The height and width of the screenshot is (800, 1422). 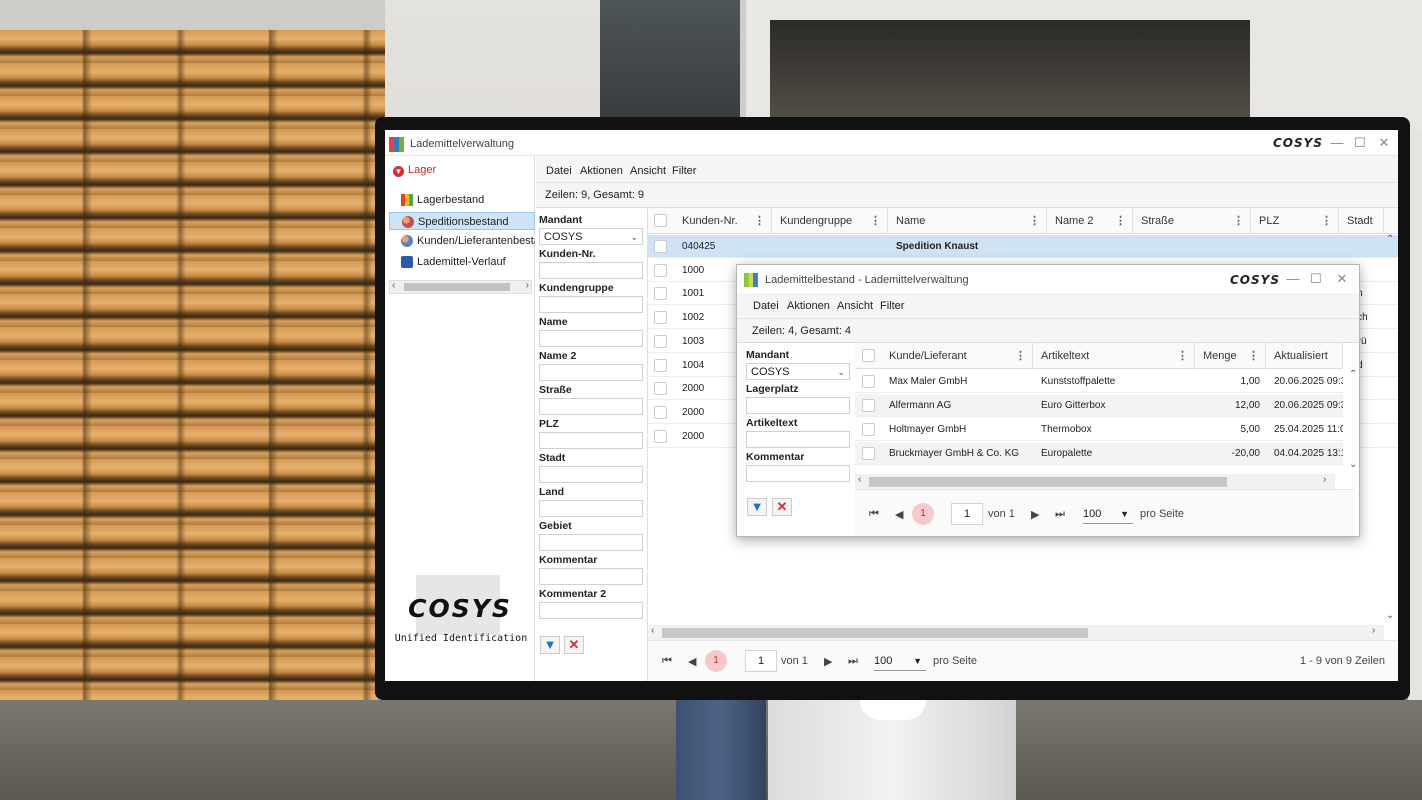 I want to click on filter-input-lagerplatz, so click(x=798, y=405).